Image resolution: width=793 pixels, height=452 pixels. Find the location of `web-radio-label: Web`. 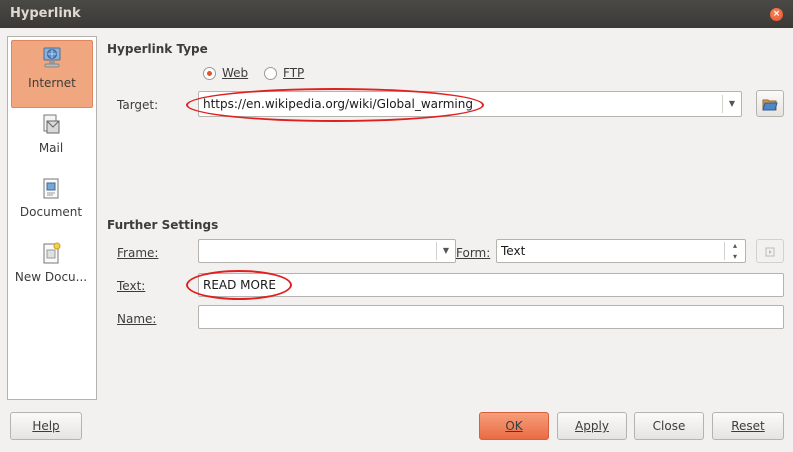

web-radio-label: Web is located at coordinates (235, 73).